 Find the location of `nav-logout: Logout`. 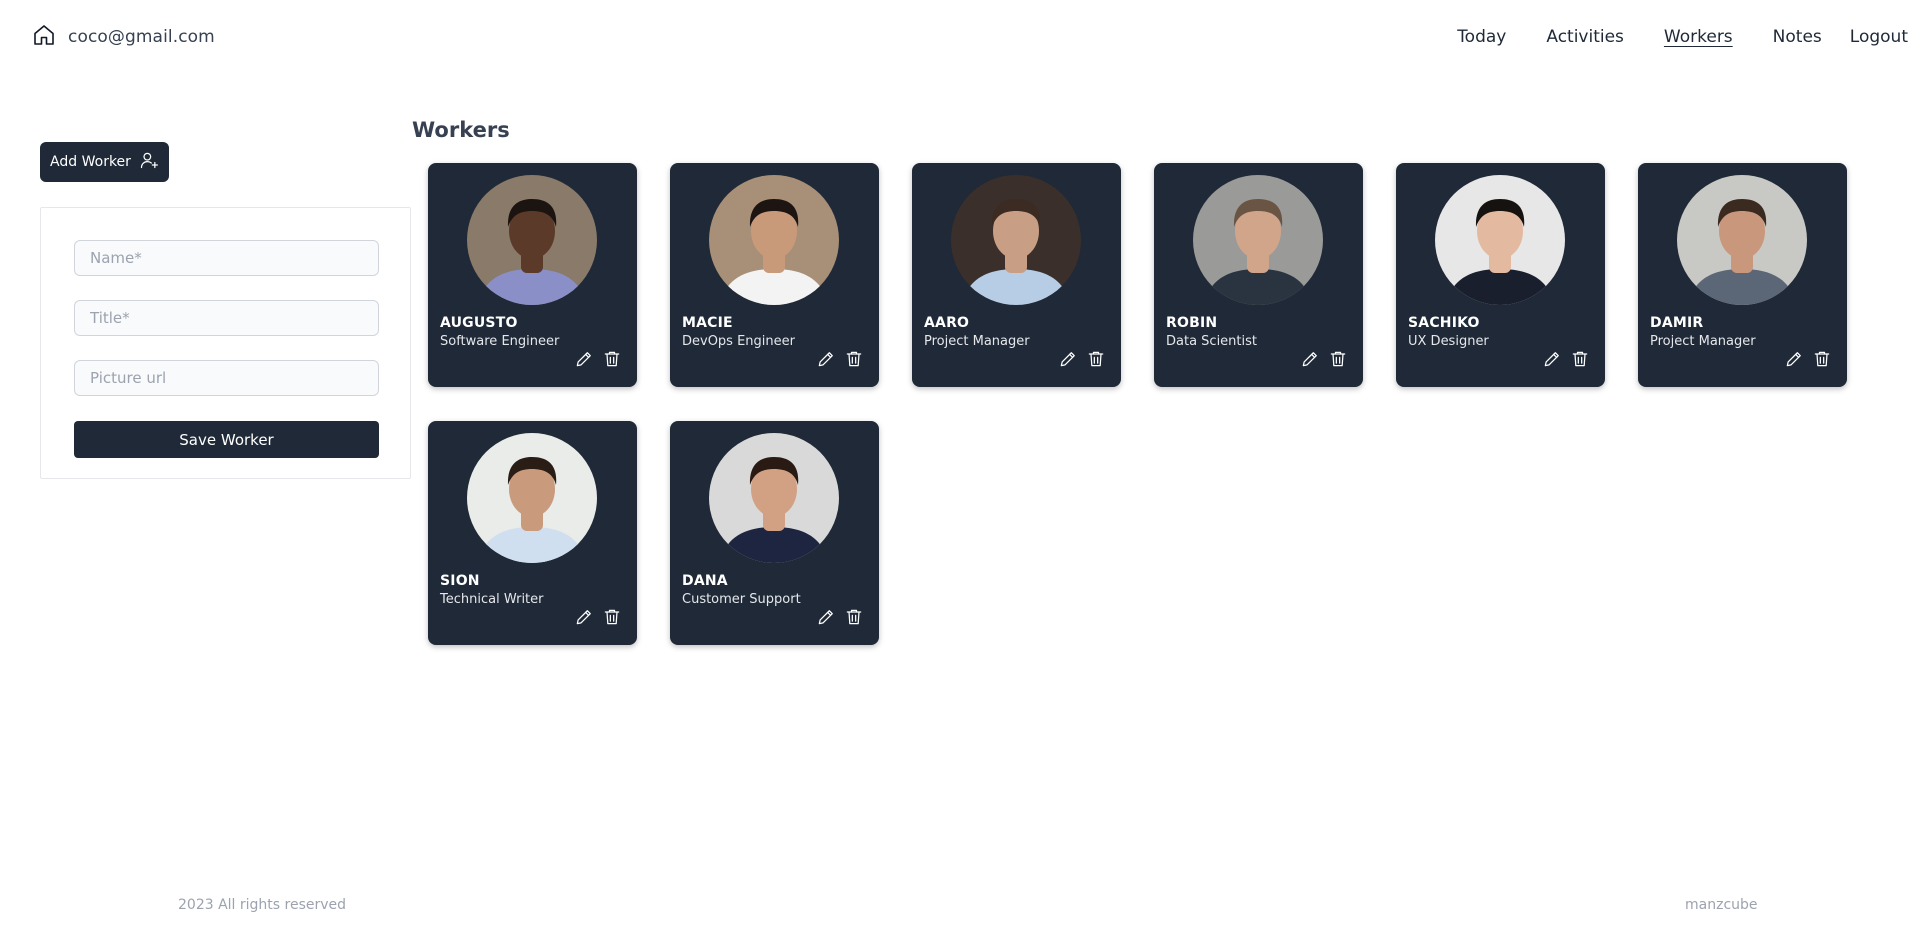

nav-logout: Logout is located at coordinates (1879, 37).